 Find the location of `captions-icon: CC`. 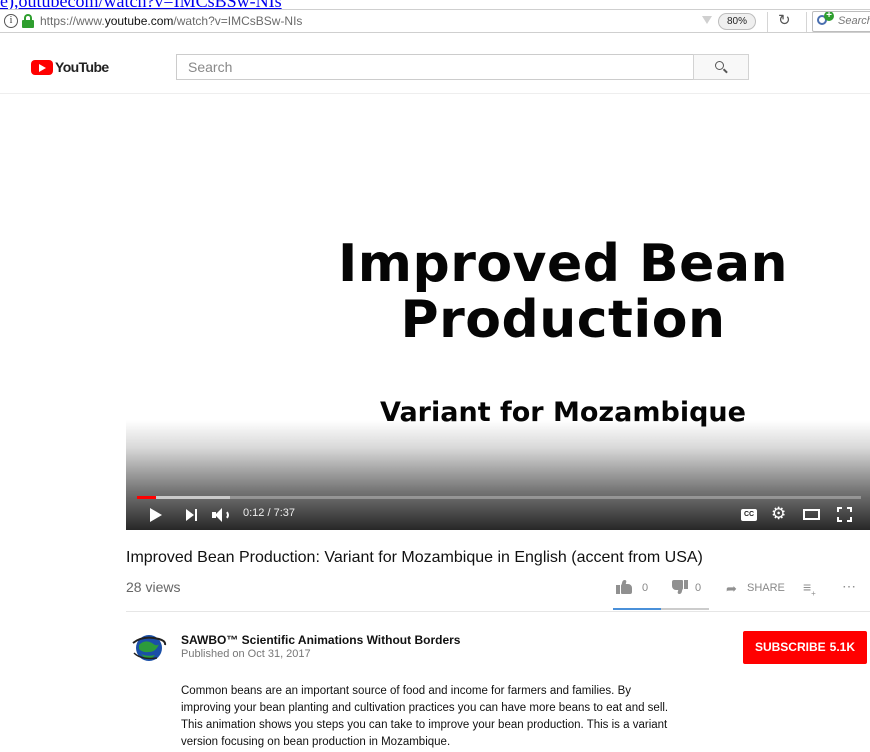

captions-icon: CC is located at coordinates (749, 515).